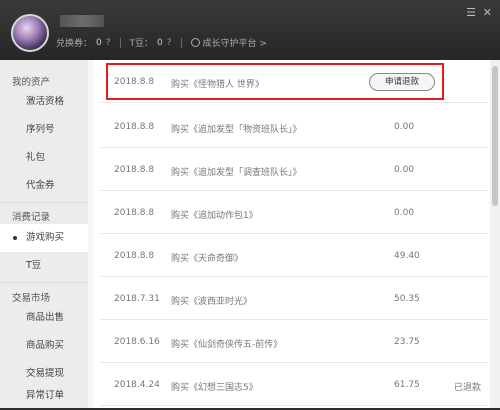 The width and height of the screenshot is (500, 410). Describe the element at coordinates (137, 385) in the screenshot. I see `record-date: 2018.4.24` at that location.